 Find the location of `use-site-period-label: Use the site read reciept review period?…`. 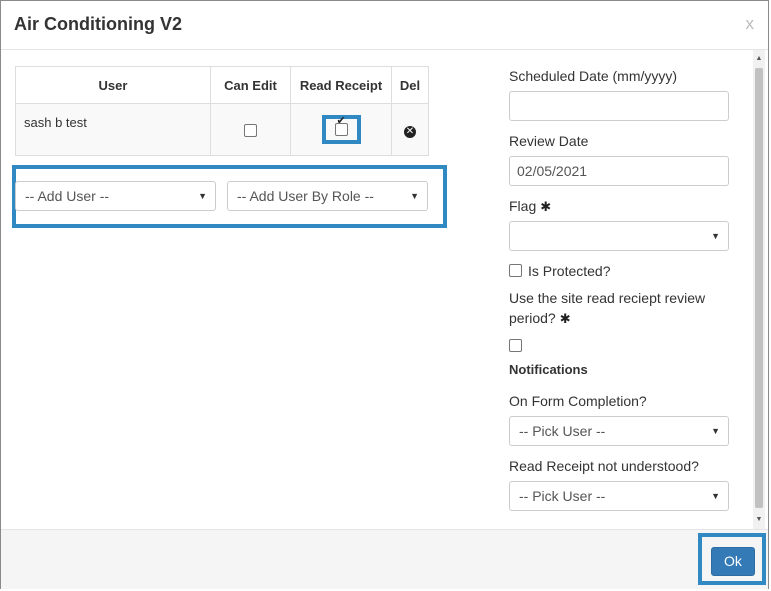

use-site-period-label: Use the site read reciept review period?… is located at coordinates (607, 308).